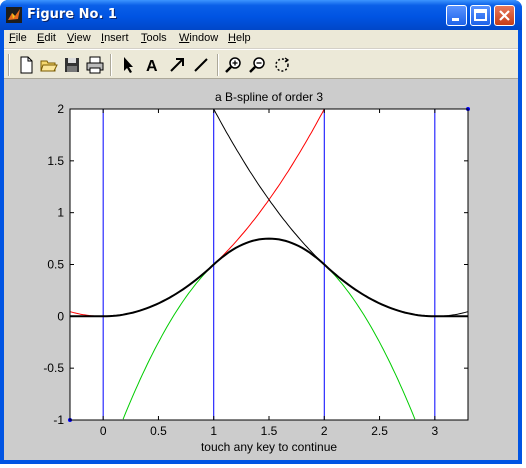  What do you see at coordinates (55, 265) in the screenshot?
I see `y-tick-label: 0.5` at bounding box center [55, 265].